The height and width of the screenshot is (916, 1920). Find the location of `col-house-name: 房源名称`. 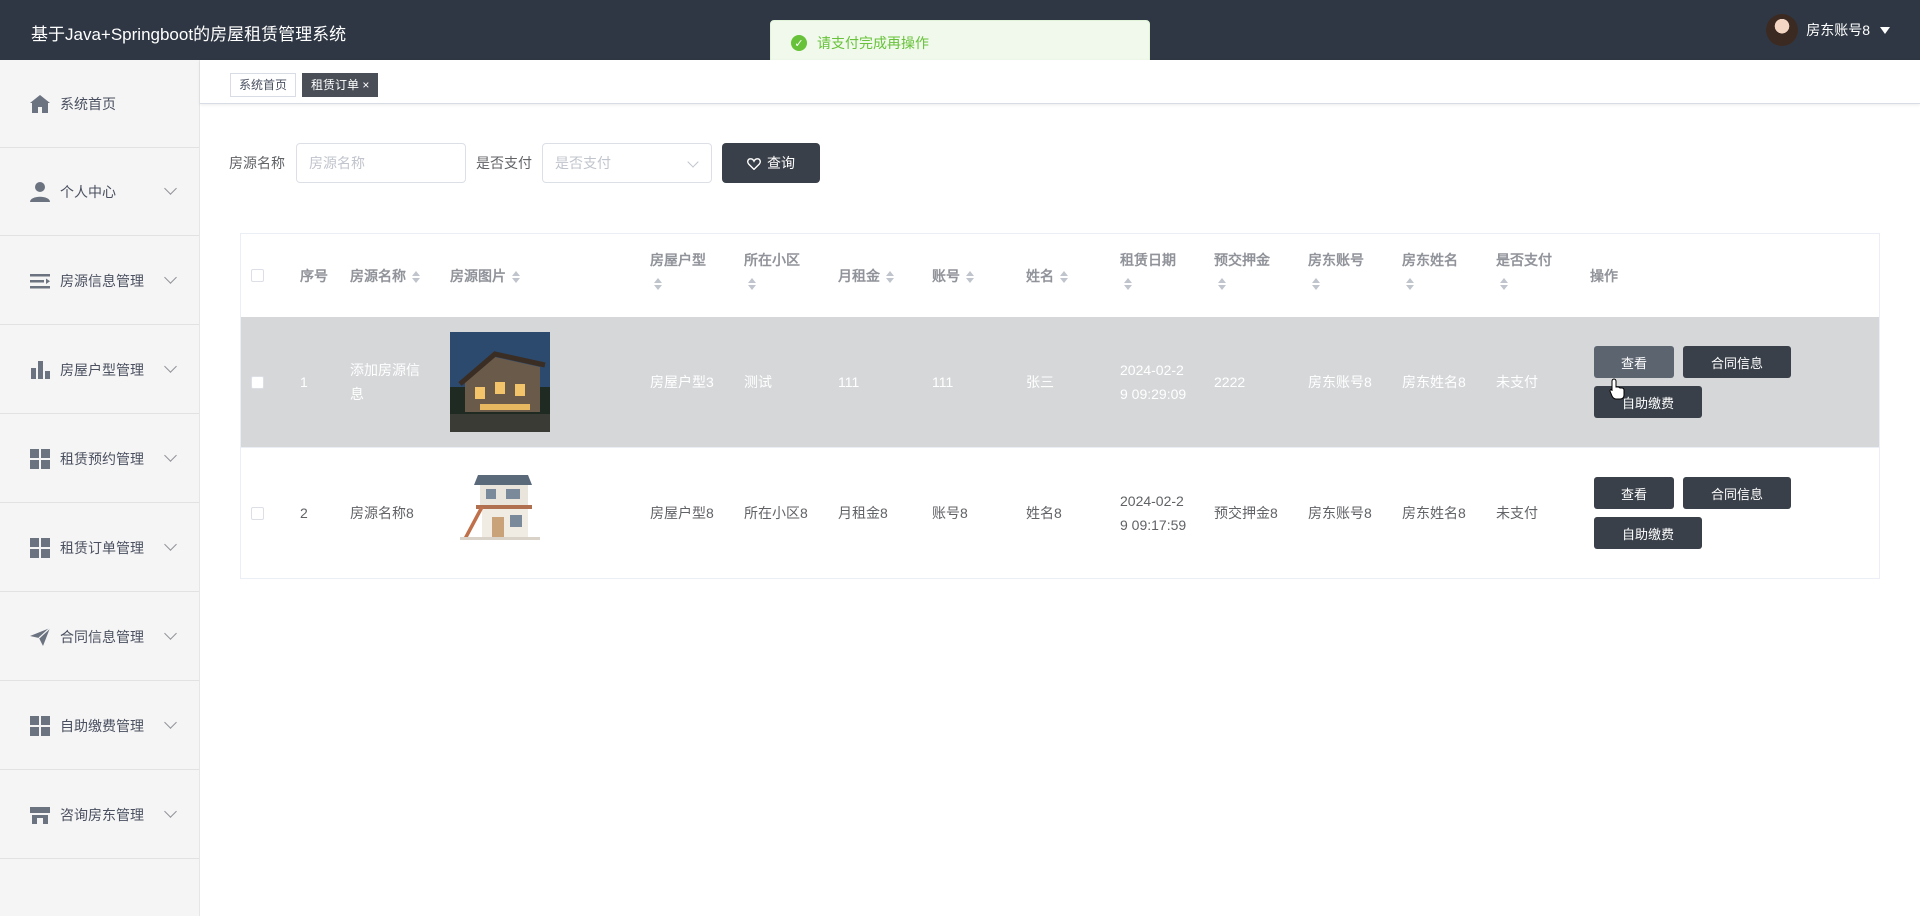

col-house-name: 房源名称 is located at coordinates (385, 276).